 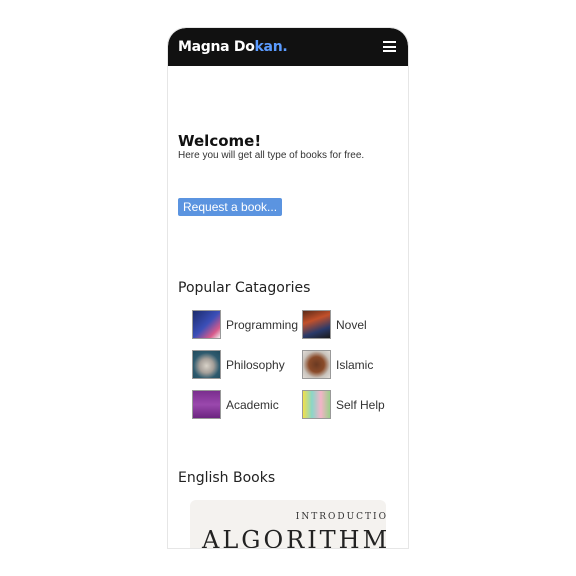 I want to click on category-self-help: Self Help, so click(x=355, y=405).